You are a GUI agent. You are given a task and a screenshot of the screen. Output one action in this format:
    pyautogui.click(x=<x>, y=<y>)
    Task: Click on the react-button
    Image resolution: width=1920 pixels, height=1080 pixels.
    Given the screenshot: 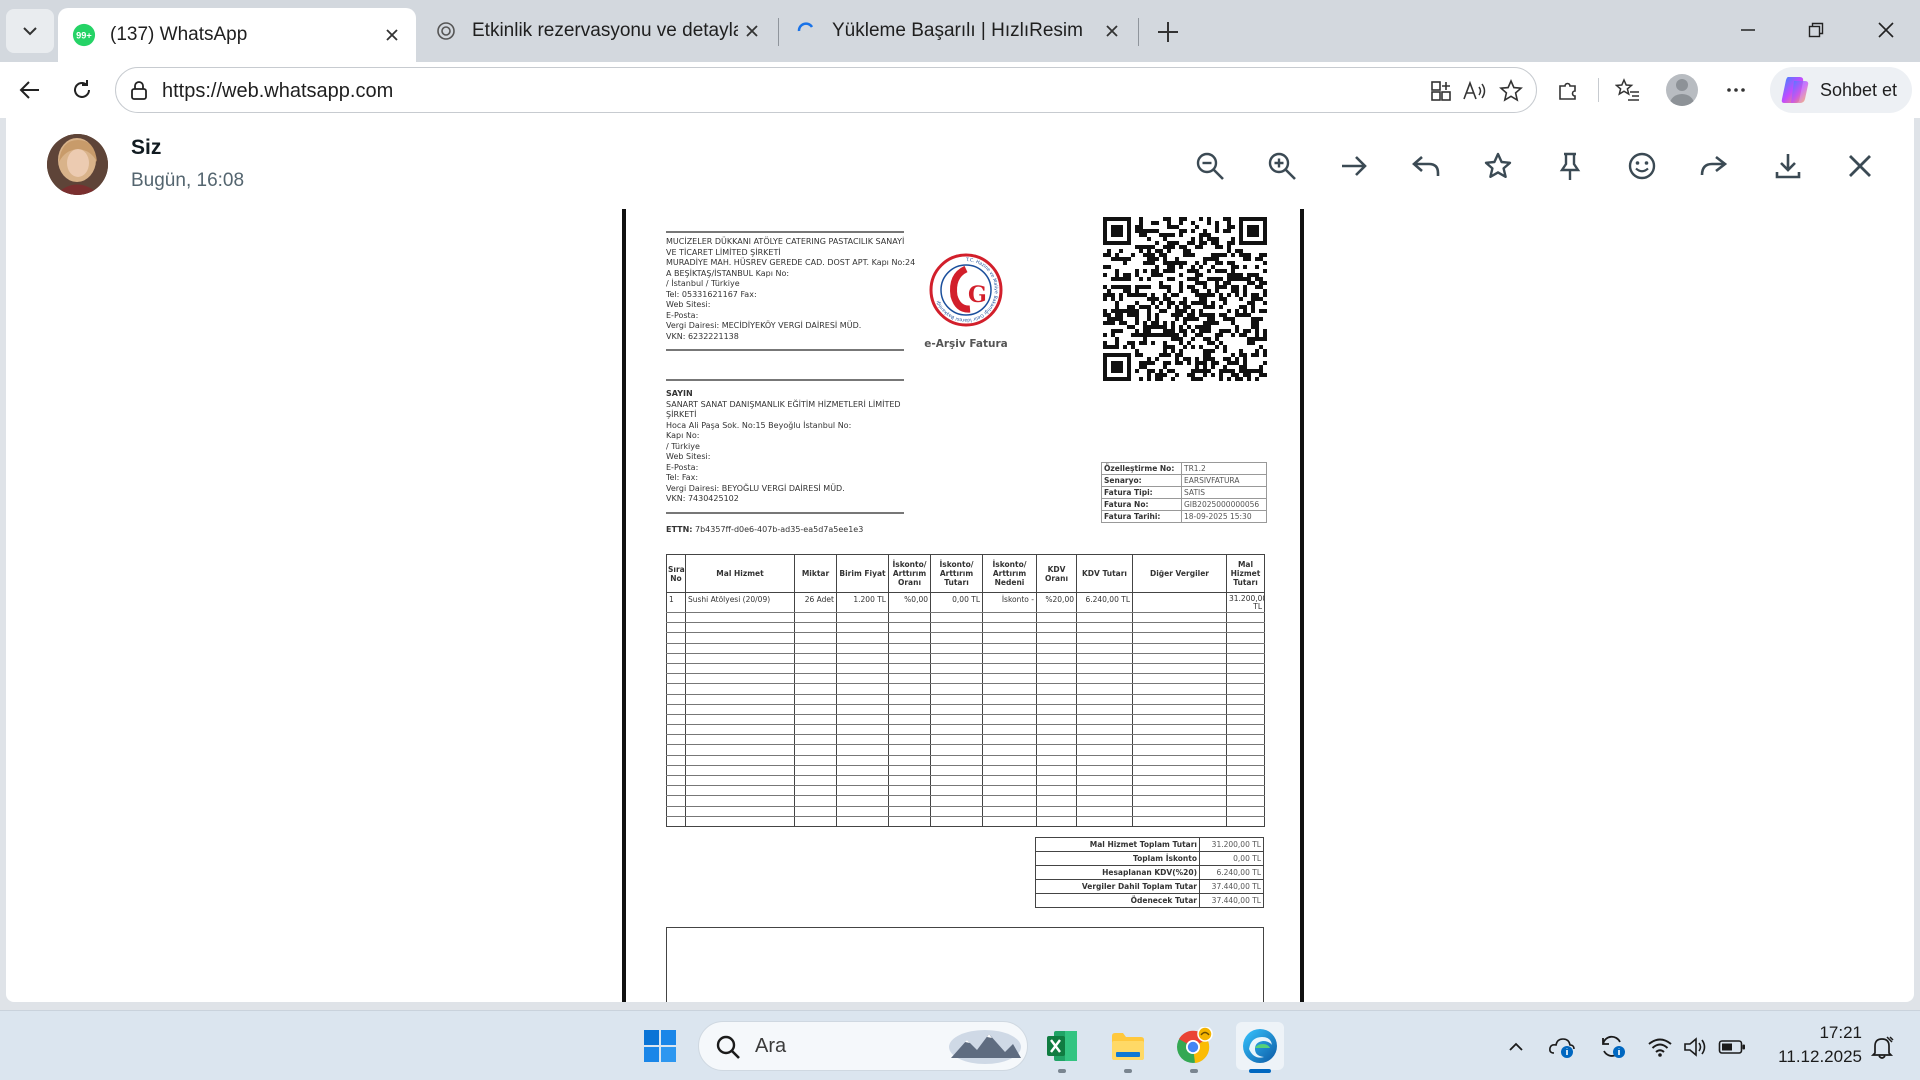 What is the action you would take?
    pyautogui.click(x=1642, y=166)
    